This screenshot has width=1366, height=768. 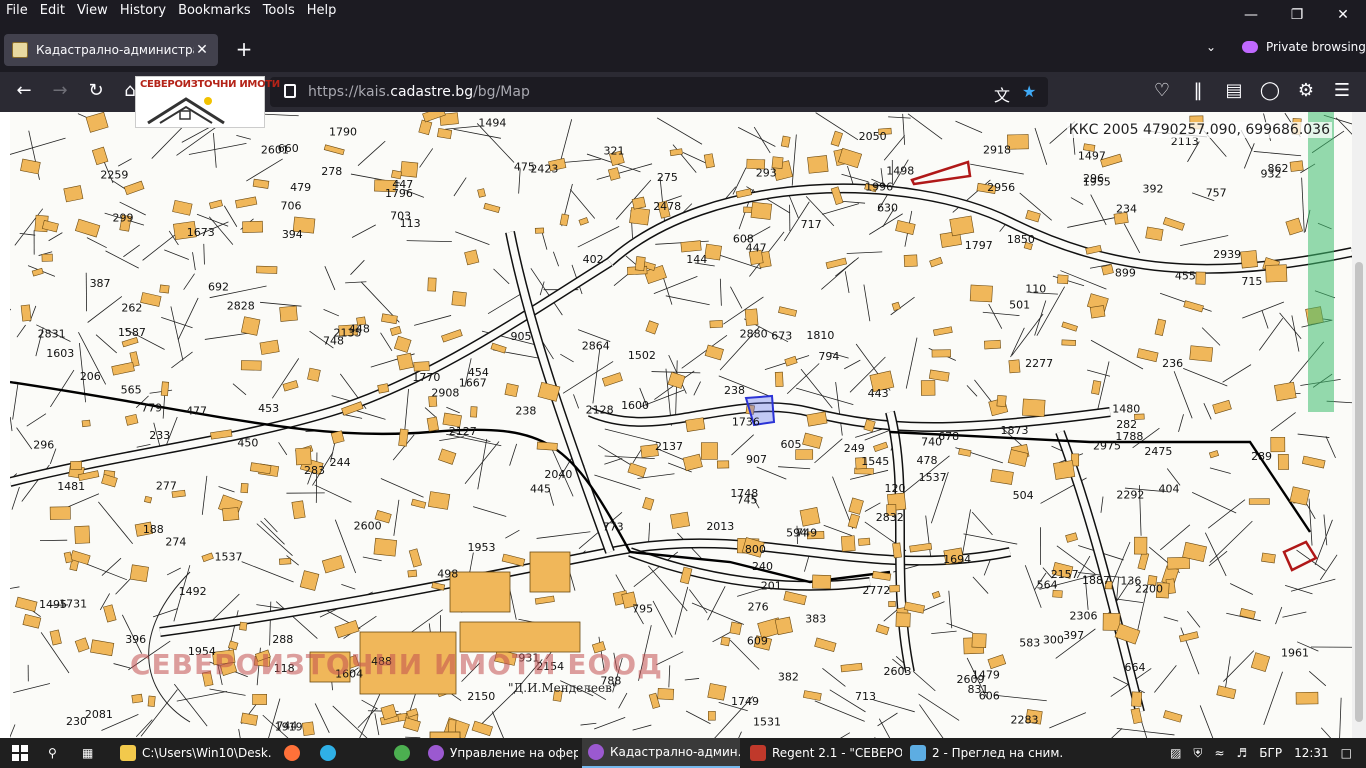 I want to click on url-host: cadastre.bg, so click(x=432, y=92).